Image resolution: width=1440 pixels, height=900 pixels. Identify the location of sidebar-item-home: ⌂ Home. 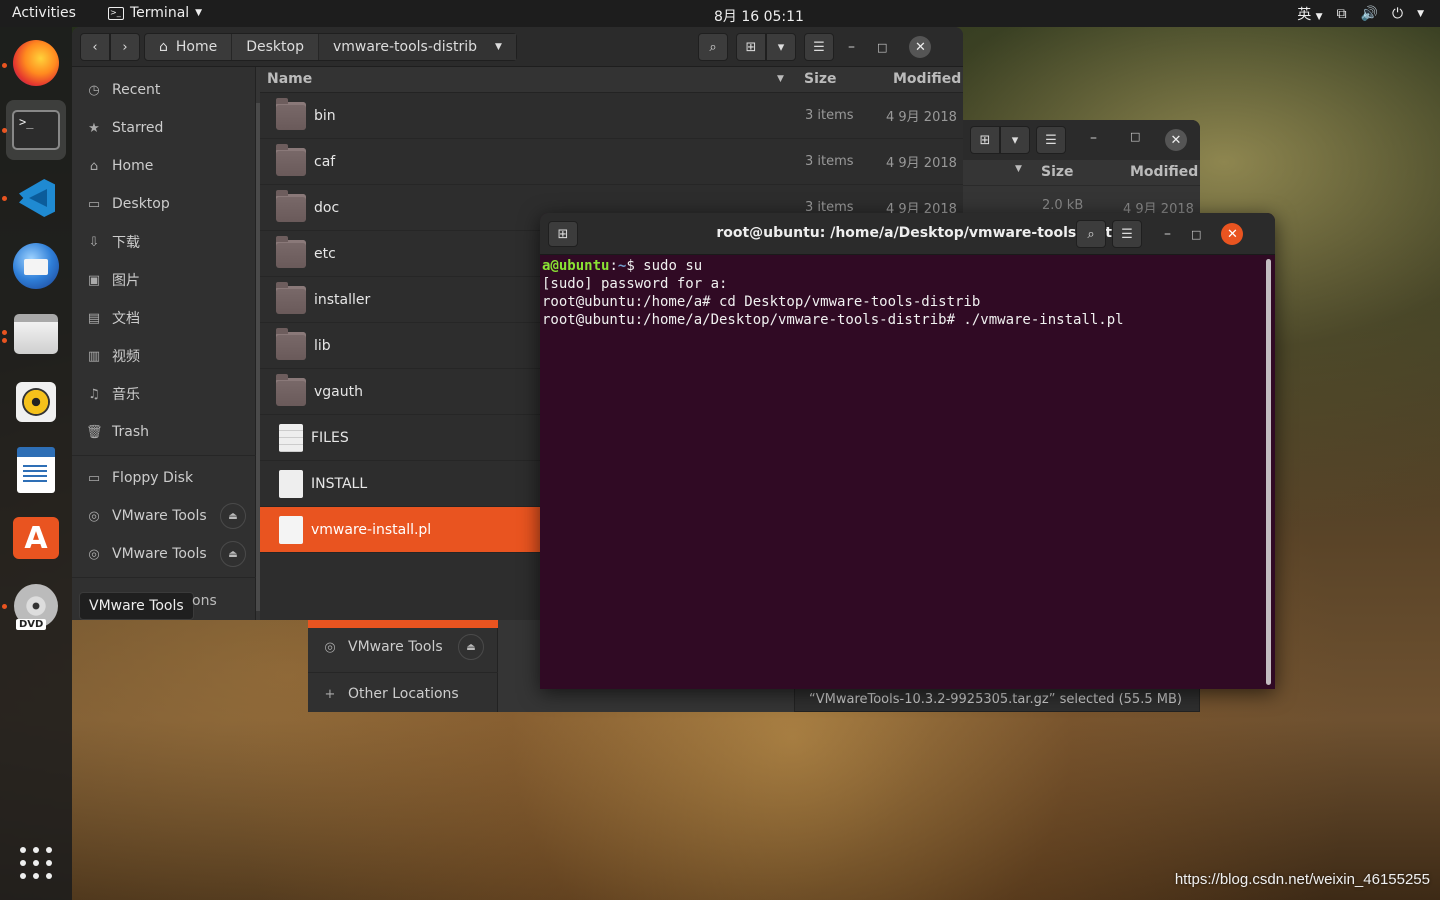
(164, 166).